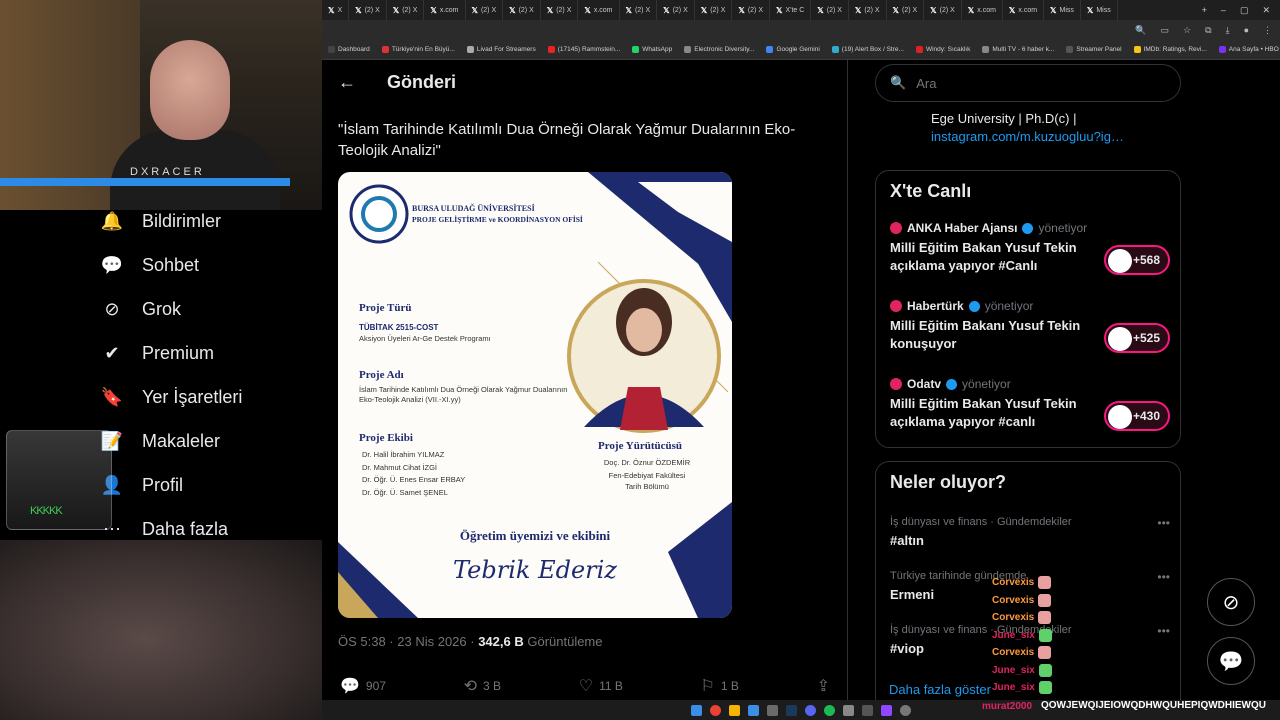 The width and height of the screenshot is (1280, 720). I want to click on bookmark-item: Google Gemini, so click(792, 49).